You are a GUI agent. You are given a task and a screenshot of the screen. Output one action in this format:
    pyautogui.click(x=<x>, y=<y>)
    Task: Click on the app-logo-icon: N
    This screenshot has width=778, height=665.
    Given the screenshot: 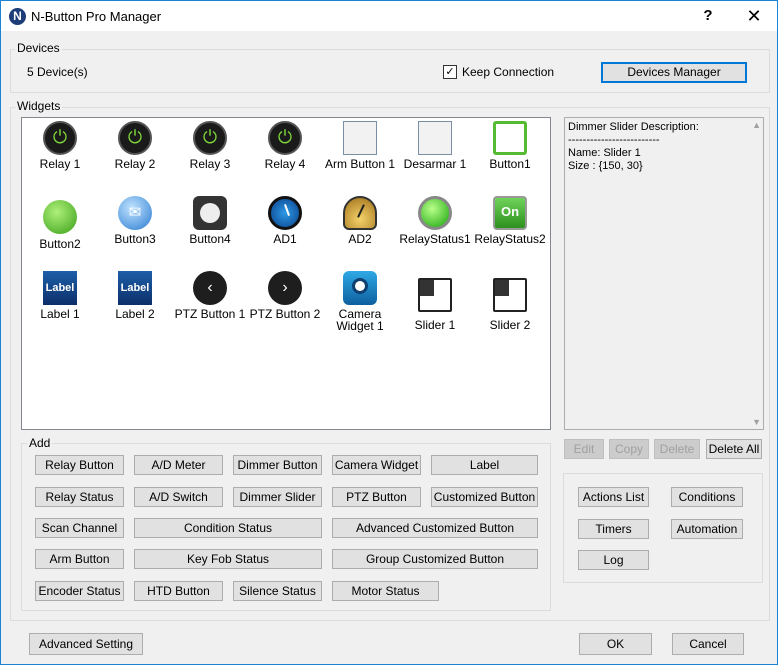 What is the action you would take?
    pyautogui.click(x=17, y=16)
    